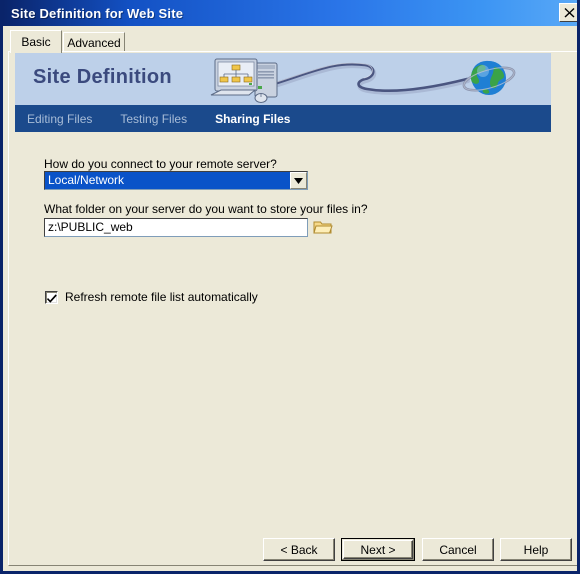 The width and height of the screenshot is (580, 574). I want to click on tab-advanced: Advanced, so click(94, 42).